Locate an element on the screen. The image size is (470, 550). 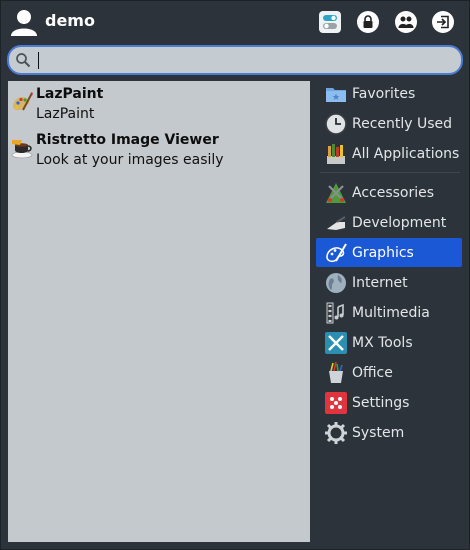
office-icon is located at coordinates (336, 372).